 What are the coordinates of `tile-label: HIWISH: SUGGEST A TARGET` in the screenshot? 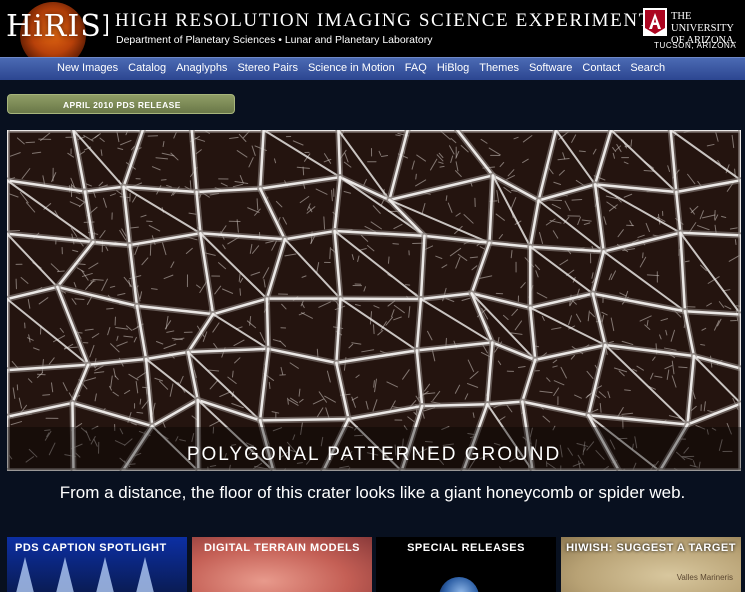 It's located at (651, 548).